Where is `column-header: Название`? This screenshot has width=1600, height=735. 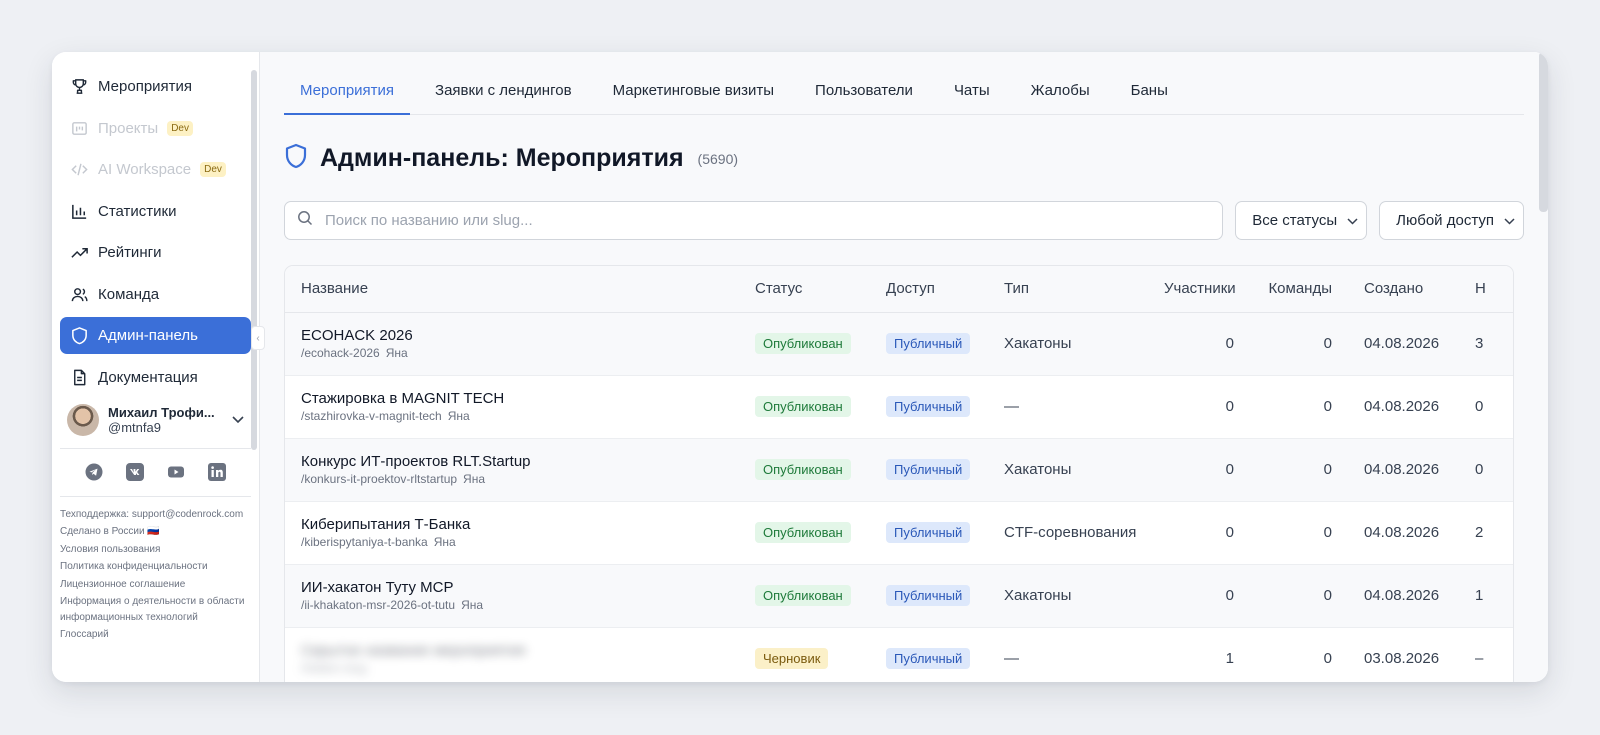 column-header: Название is located at coordinates (512, 289).